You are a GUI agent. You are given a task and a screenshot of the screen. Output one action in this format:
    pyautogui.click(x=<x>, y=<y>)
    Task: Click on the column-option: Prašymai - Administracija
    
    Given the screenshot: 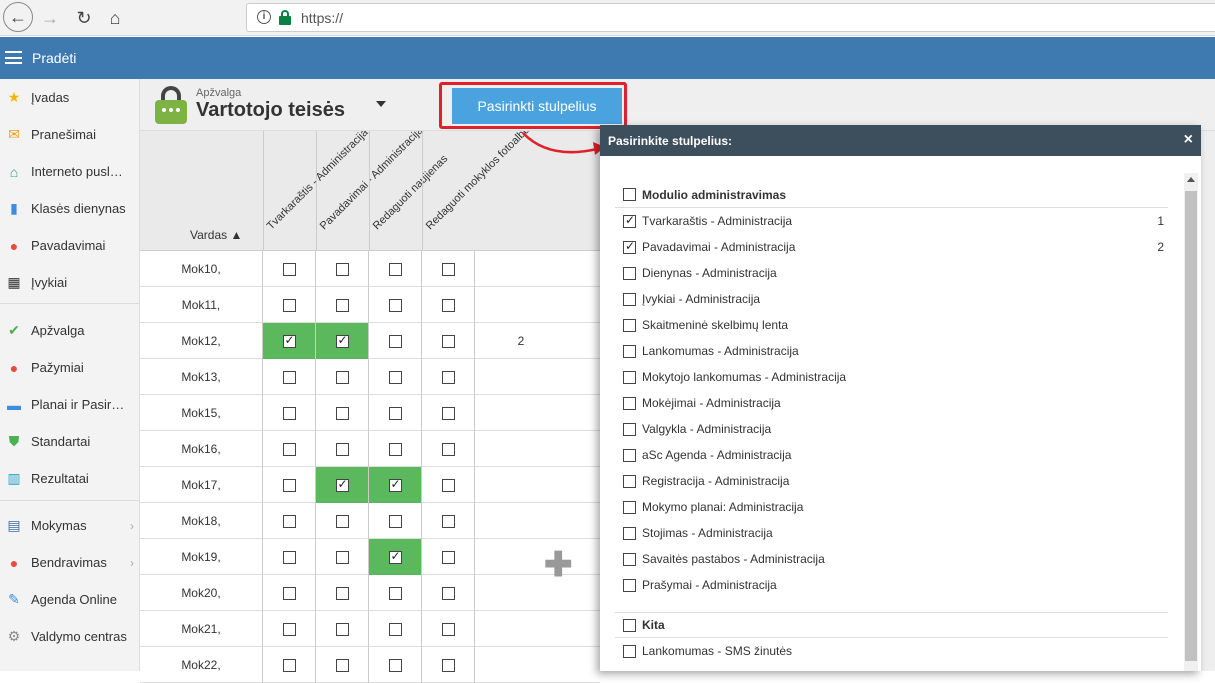 What is the action you would take?
    pyautogui.click(x=891, y=585)
    